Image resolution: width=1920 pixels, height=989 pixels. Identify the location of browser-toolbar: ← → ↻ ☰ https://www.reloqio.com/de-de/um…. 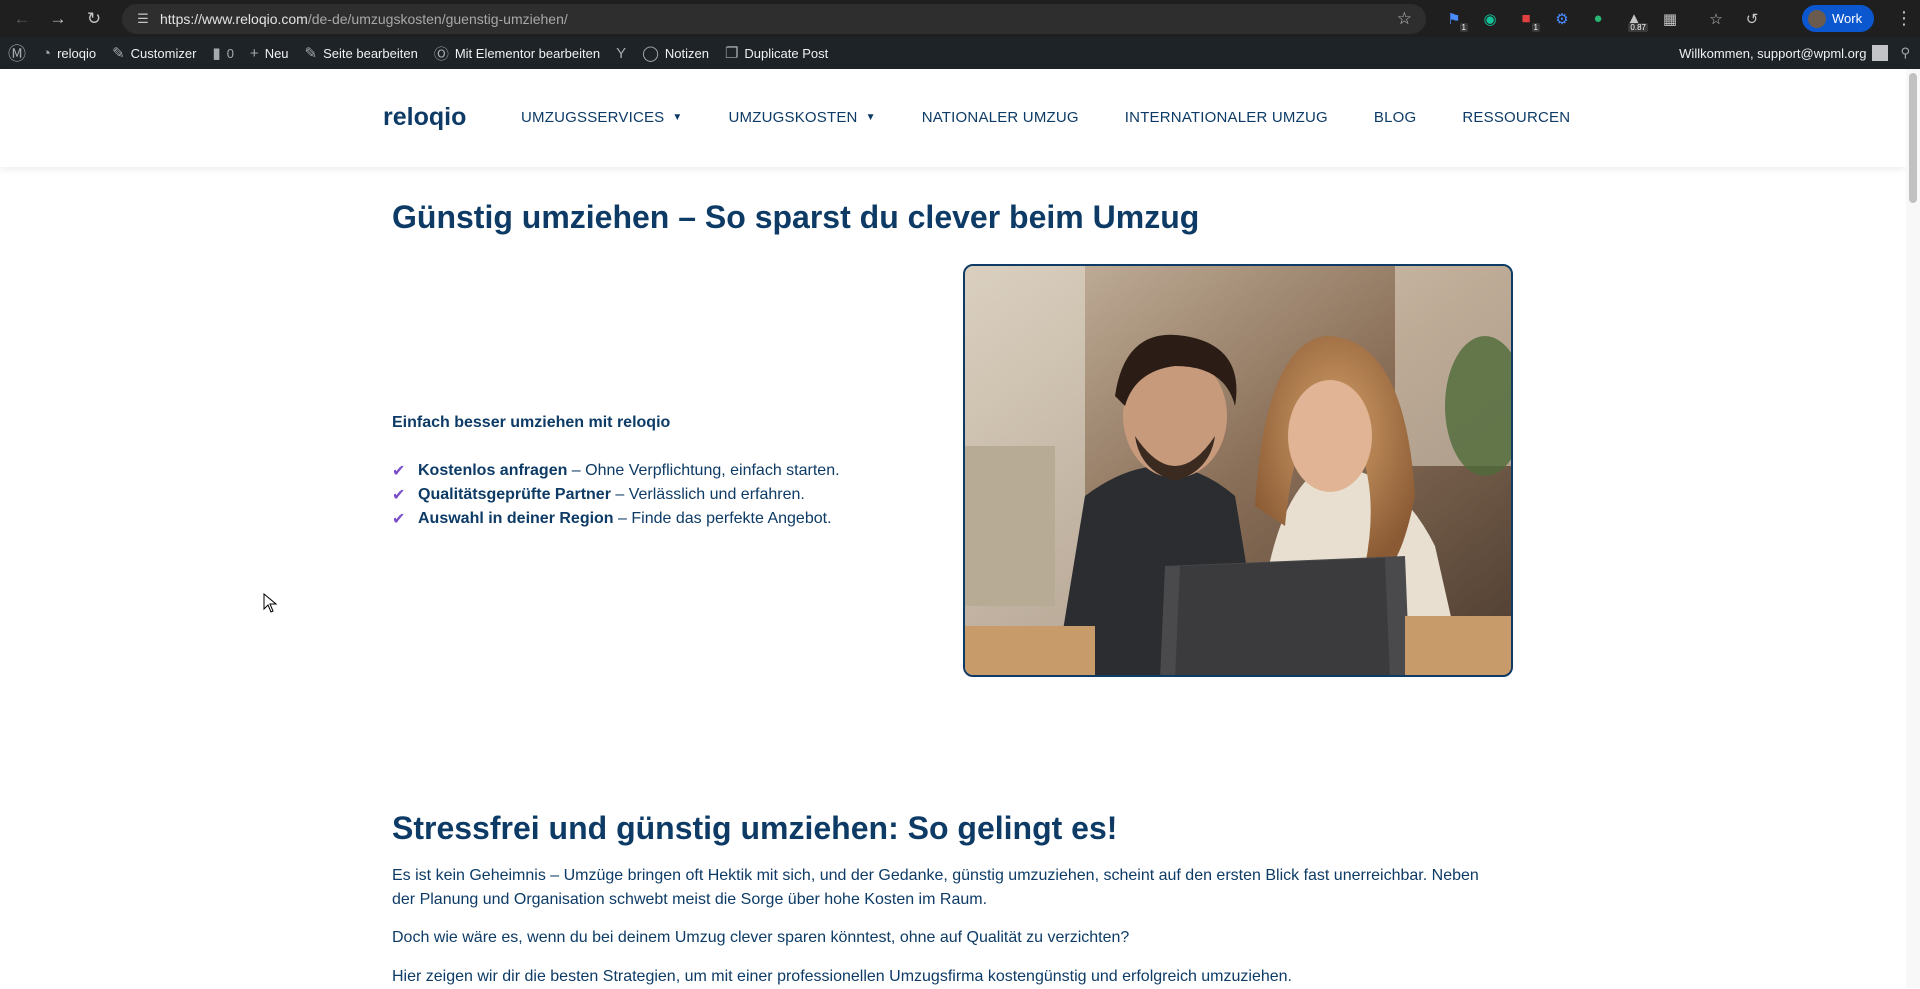
(960, 18).